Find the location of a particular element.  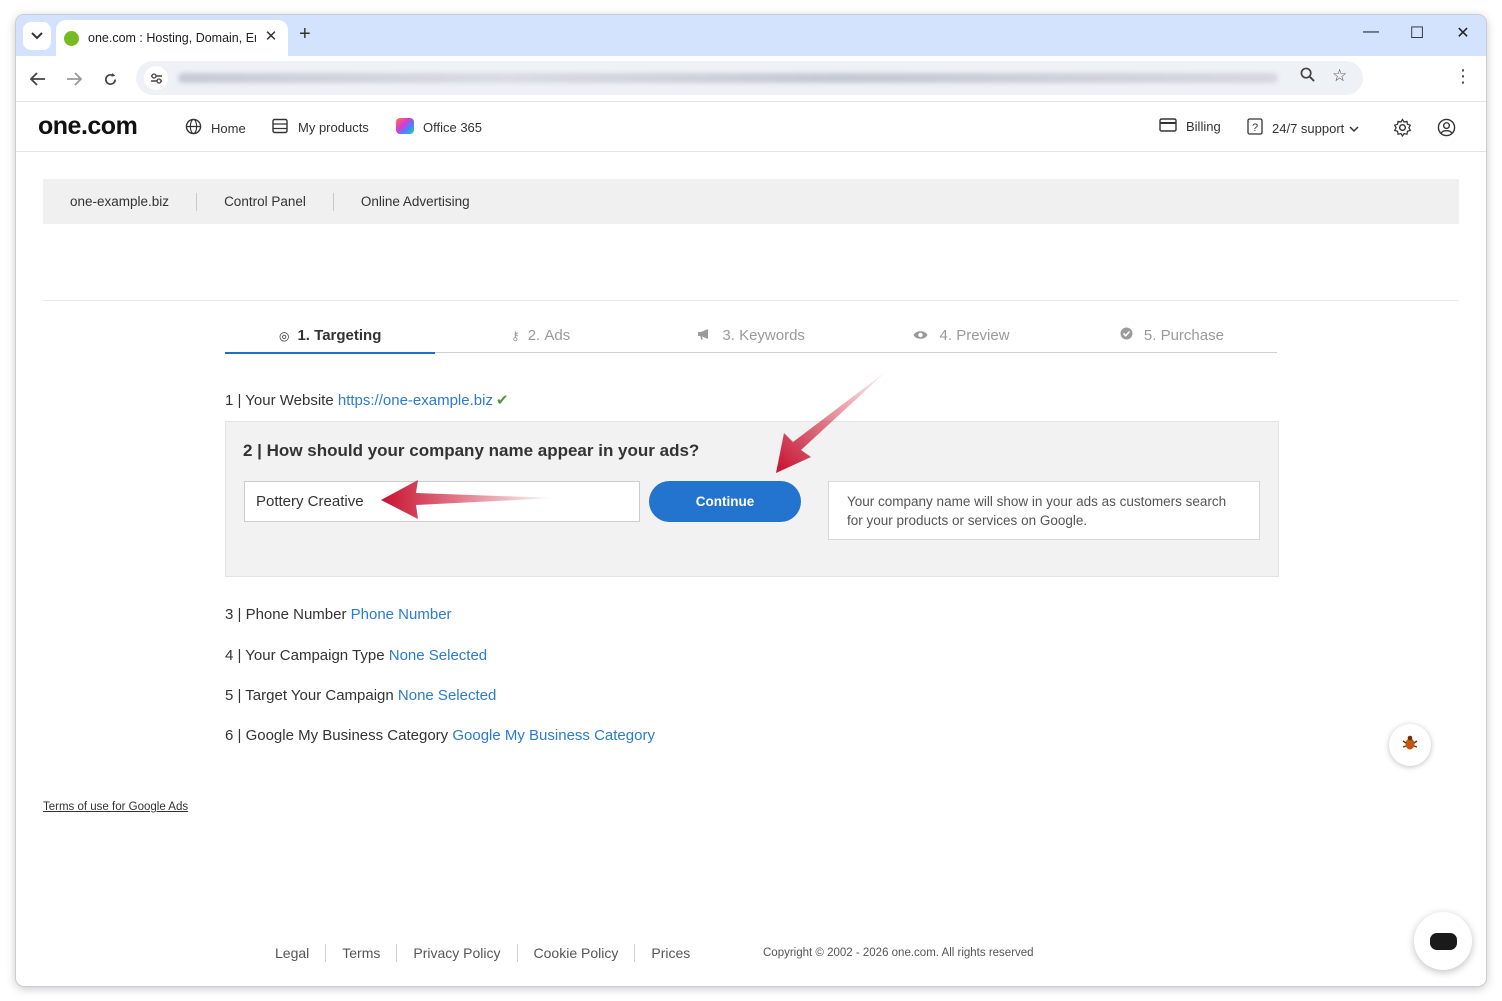

step-number: 5. is located at coordinates (1150, 335).